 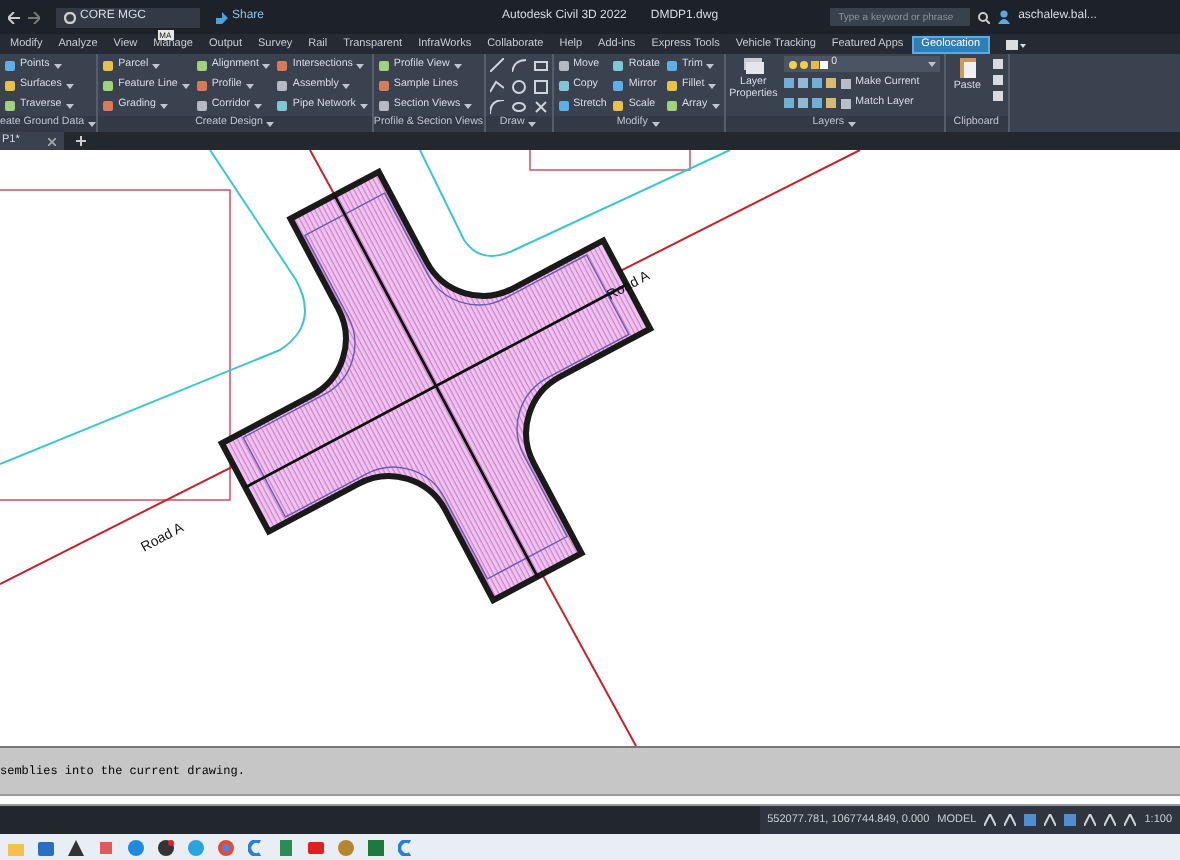 What do you see at coordinates (34, 17) in the screenshot?
I see `redo-icon` at bounding box center [34, 17].